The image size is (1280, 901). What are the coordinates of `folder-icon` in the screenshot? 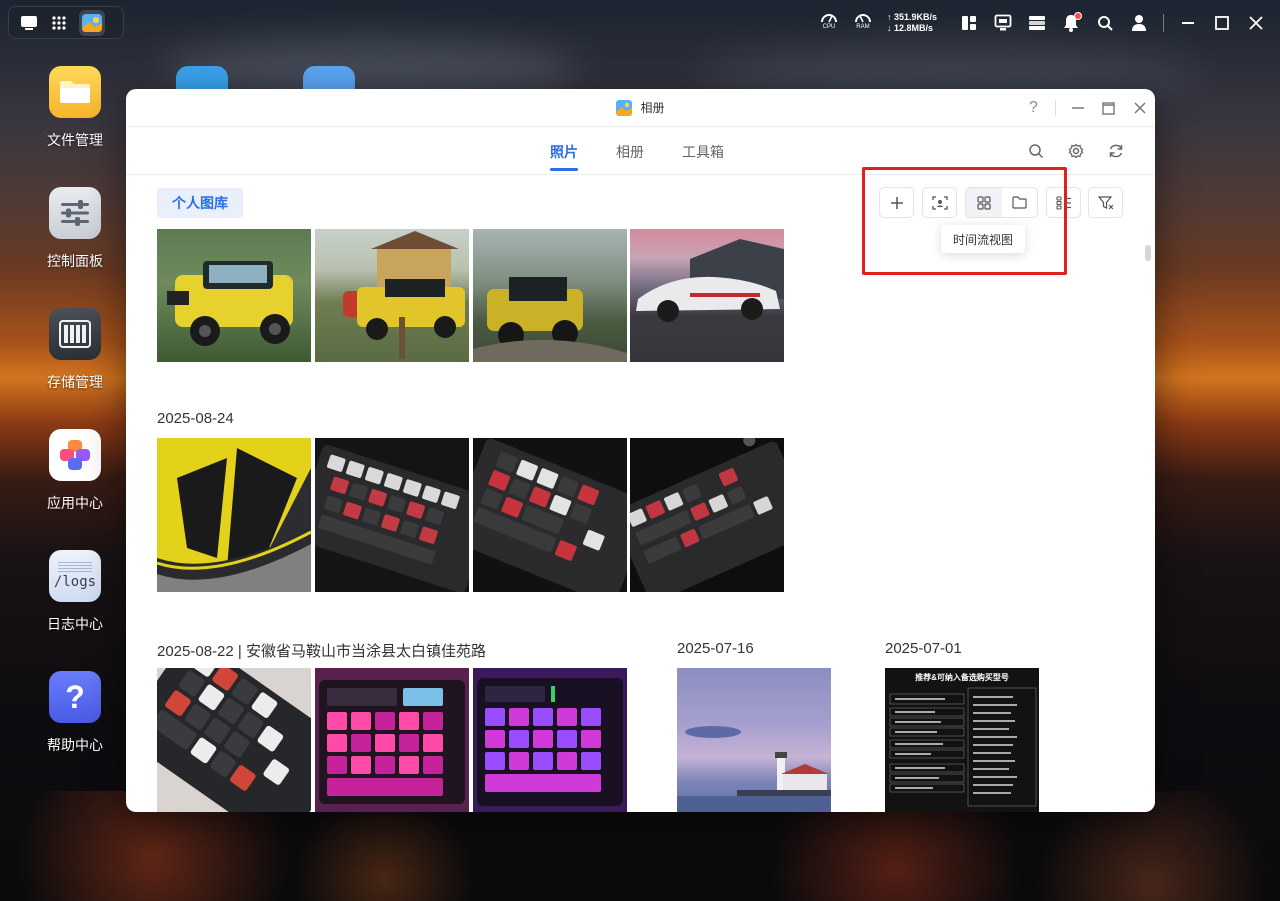 It's located at (75, 92).